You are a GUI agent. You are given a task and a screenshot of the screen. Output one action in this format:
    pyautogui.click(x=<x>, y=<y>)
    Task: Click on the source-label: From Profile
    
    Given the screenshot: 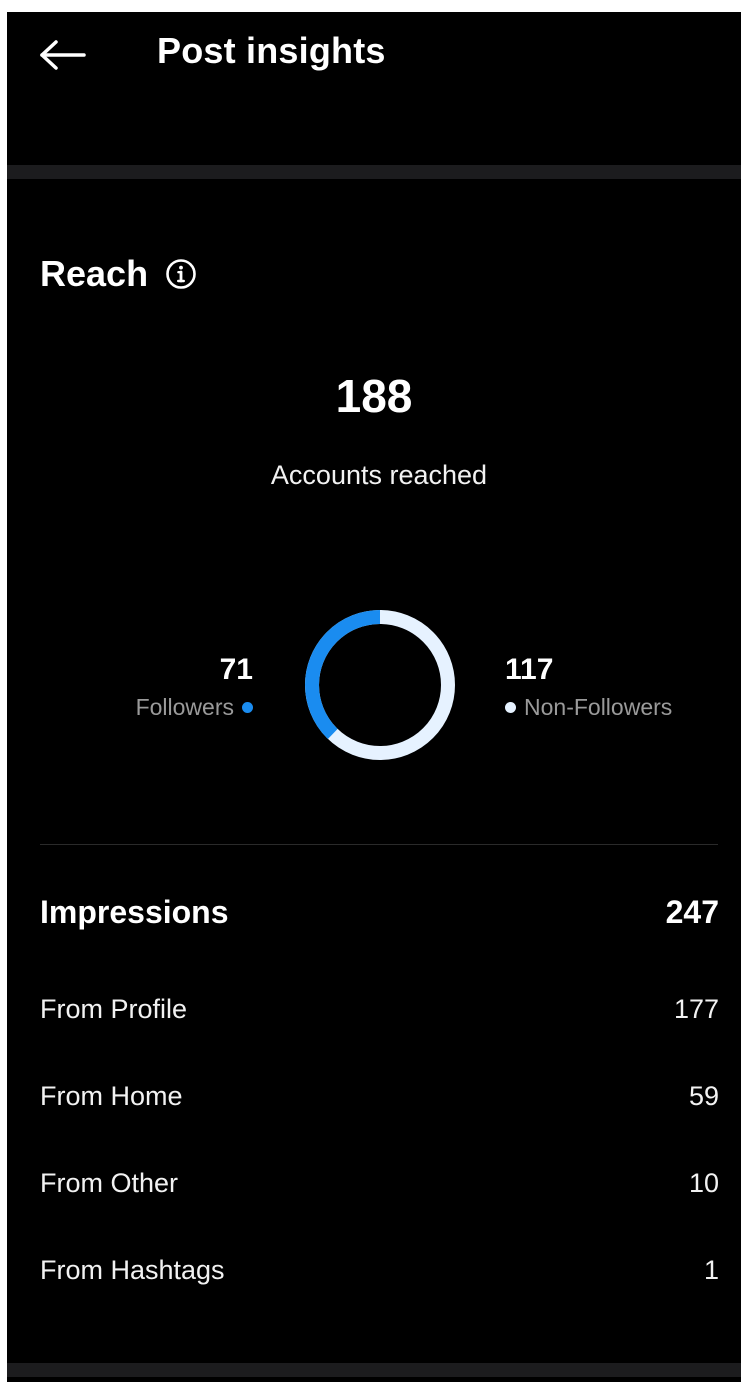 What is the action you would take?
    pyautogui.click(x=114, y=1009)
    